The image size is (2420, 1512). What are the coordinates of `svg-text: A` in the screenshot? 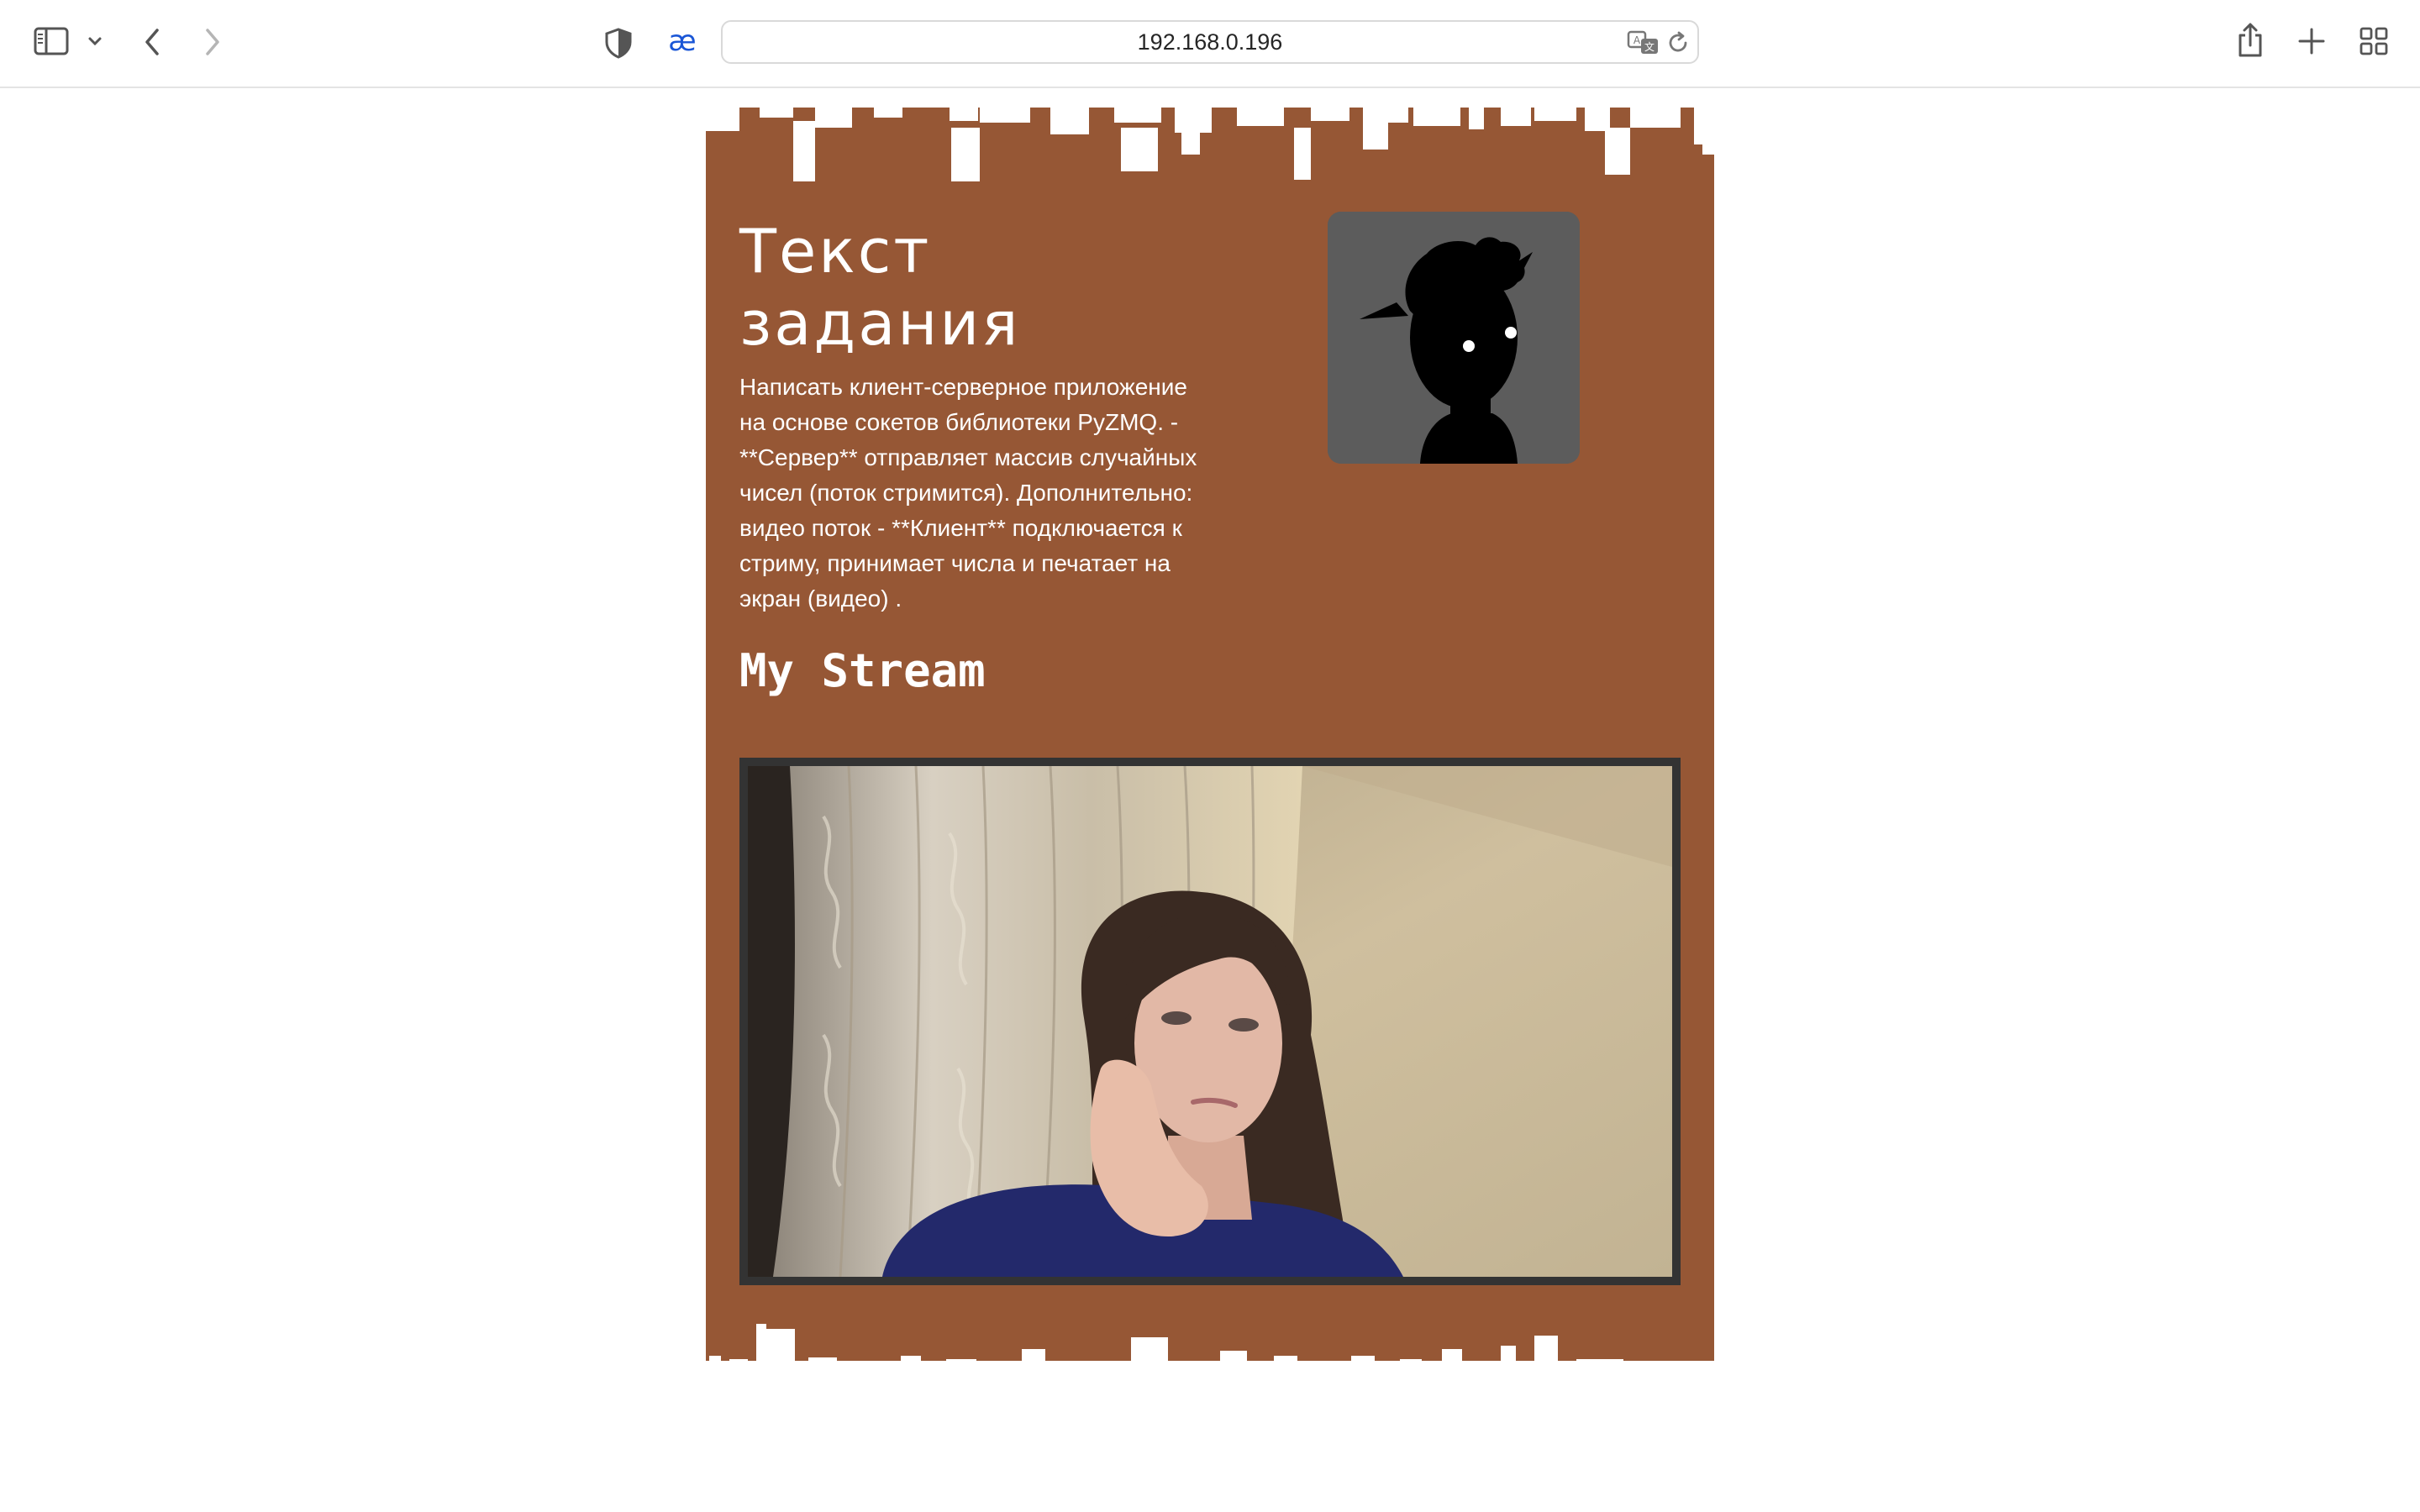 It's located at (1637, 40).